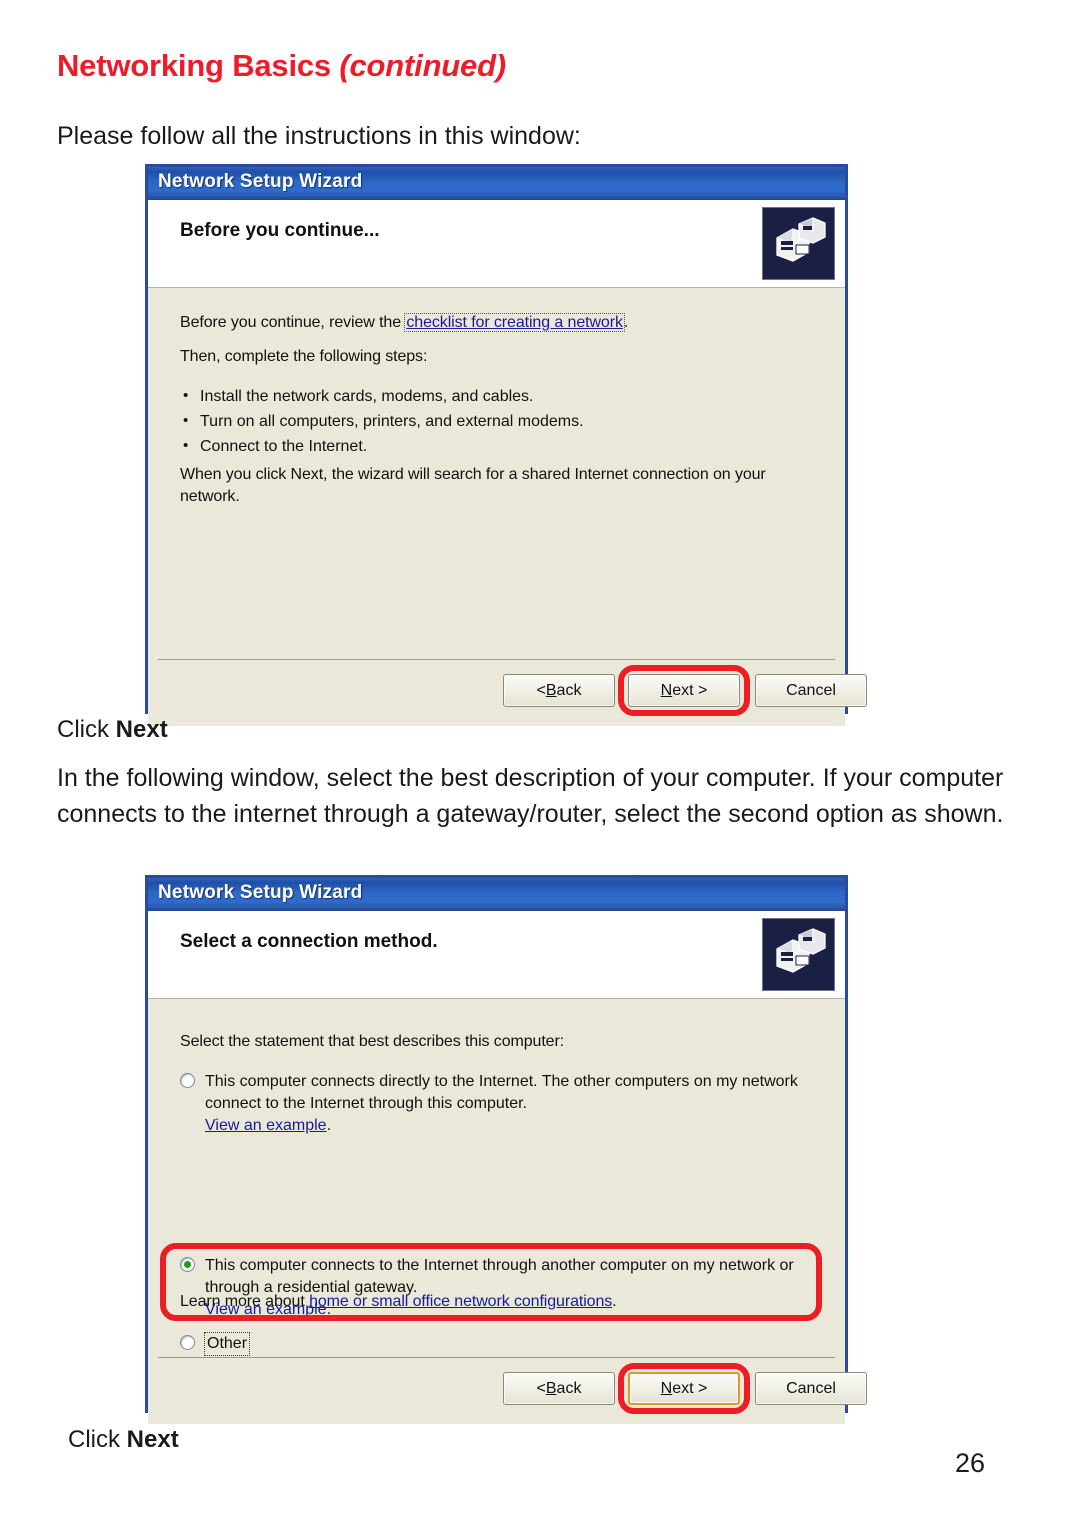 This screenshot has width=1080, height=1529. Describe the element at coordinates (260, 181) in the screenshot. I see `wizard-1-title: Network Setup Wizard` at that location.